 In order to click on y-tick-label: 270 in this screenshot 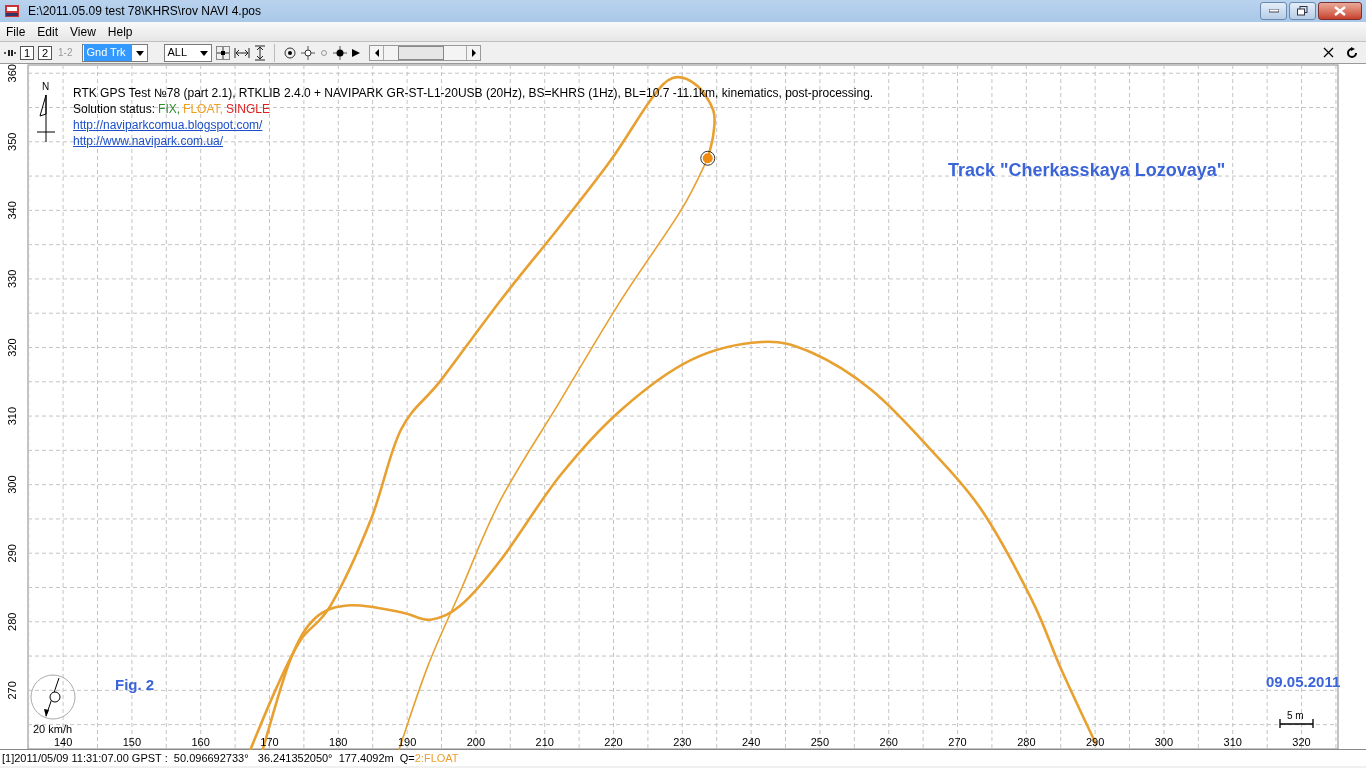, I will do `click(12, 690)`.